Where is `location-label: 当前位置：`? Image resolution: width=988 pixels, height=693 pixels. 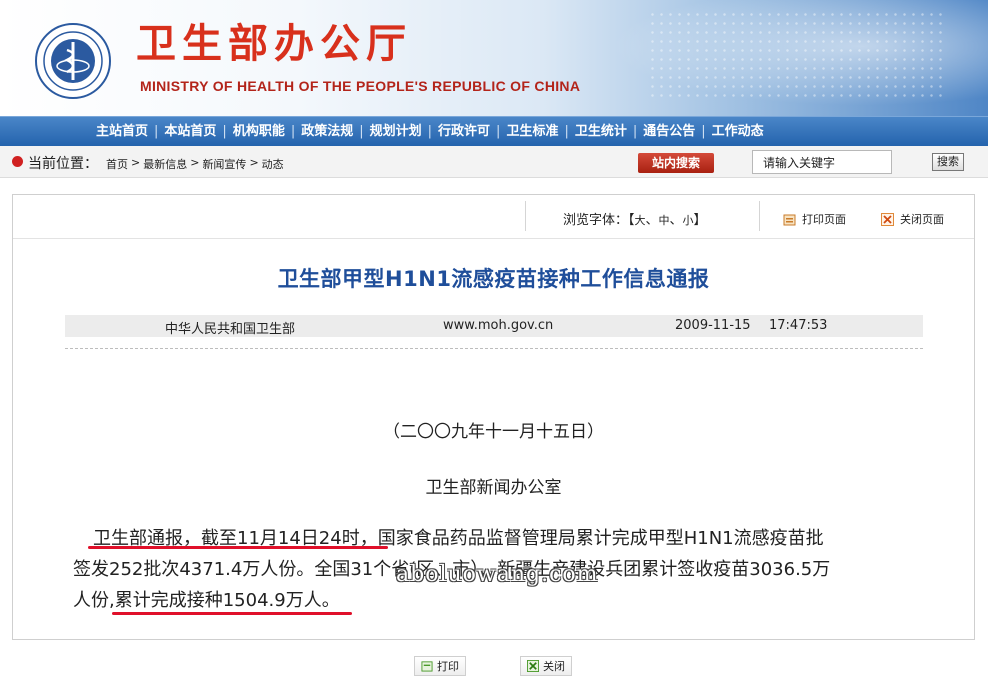 location-label: 当前位置： is located at coordinates (63, 164).